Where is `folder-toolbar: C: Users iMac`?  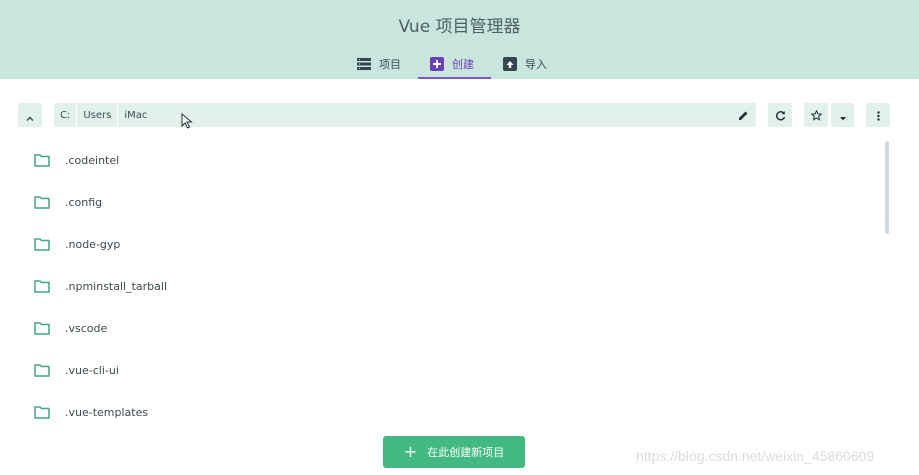 folder-toolbar: C: Users iMac is located at coordinates (459, 115).